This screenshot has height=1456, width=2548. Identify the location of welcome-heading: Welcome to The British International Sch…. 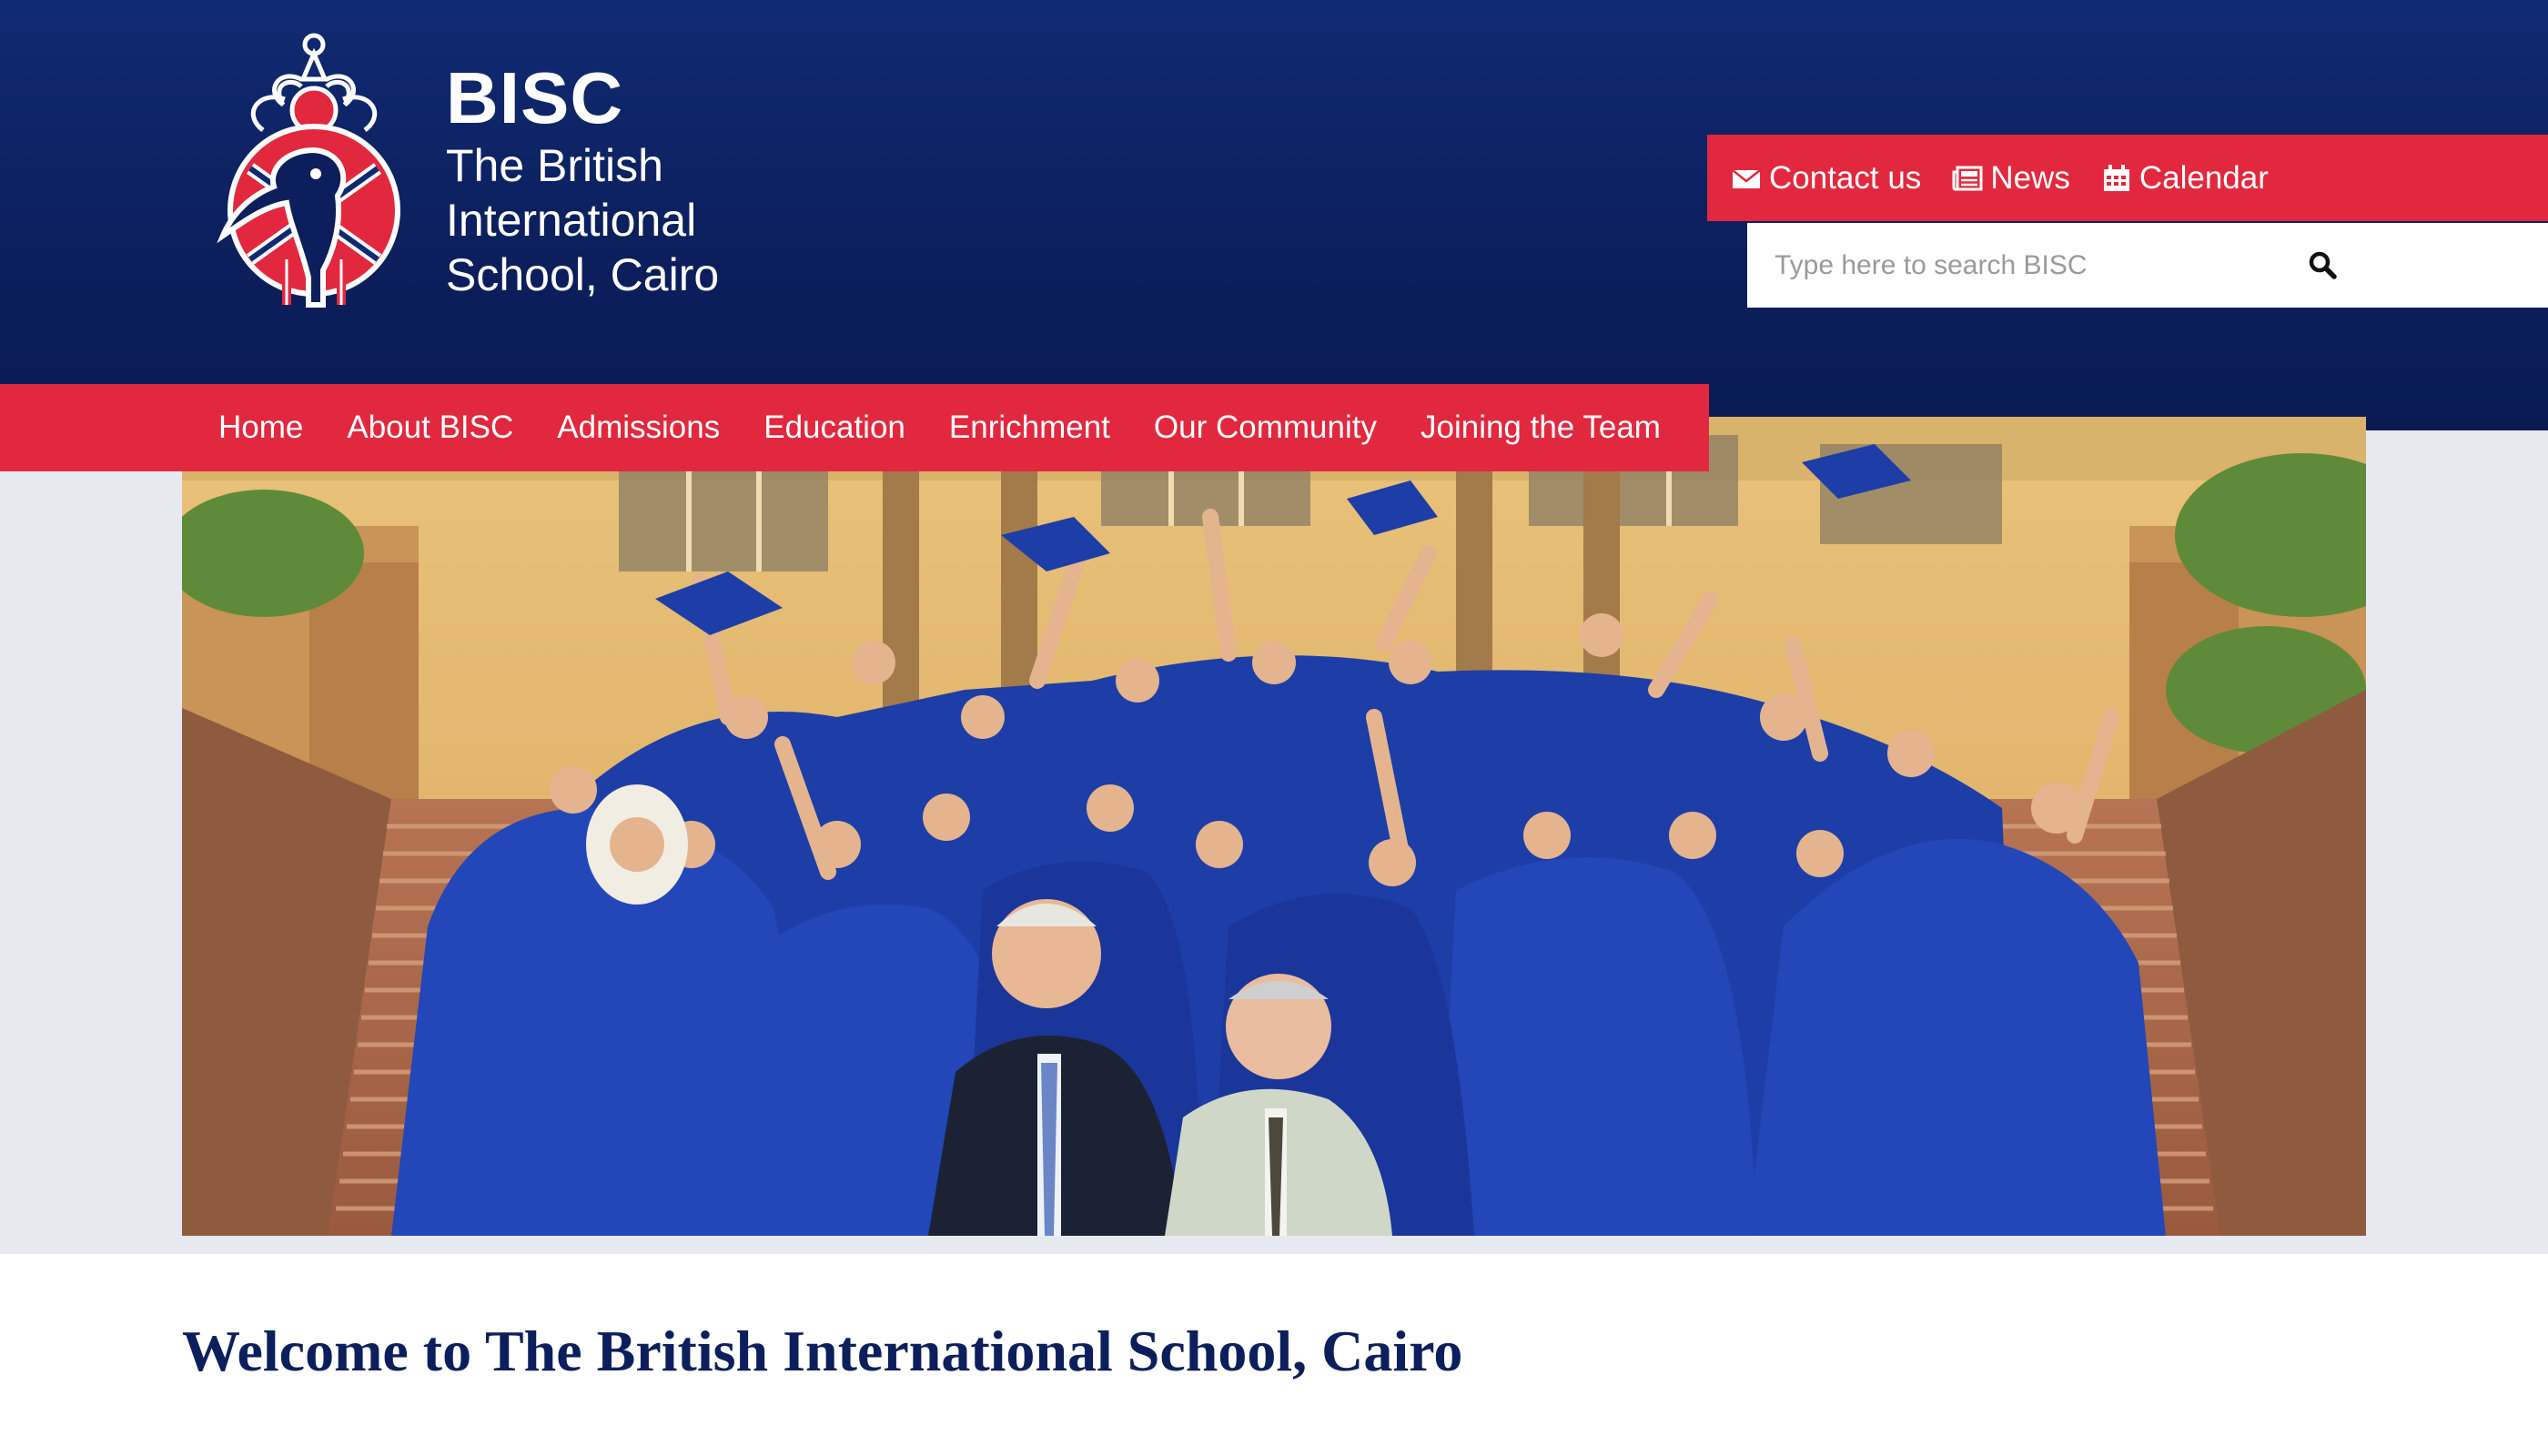
(823, 1351).